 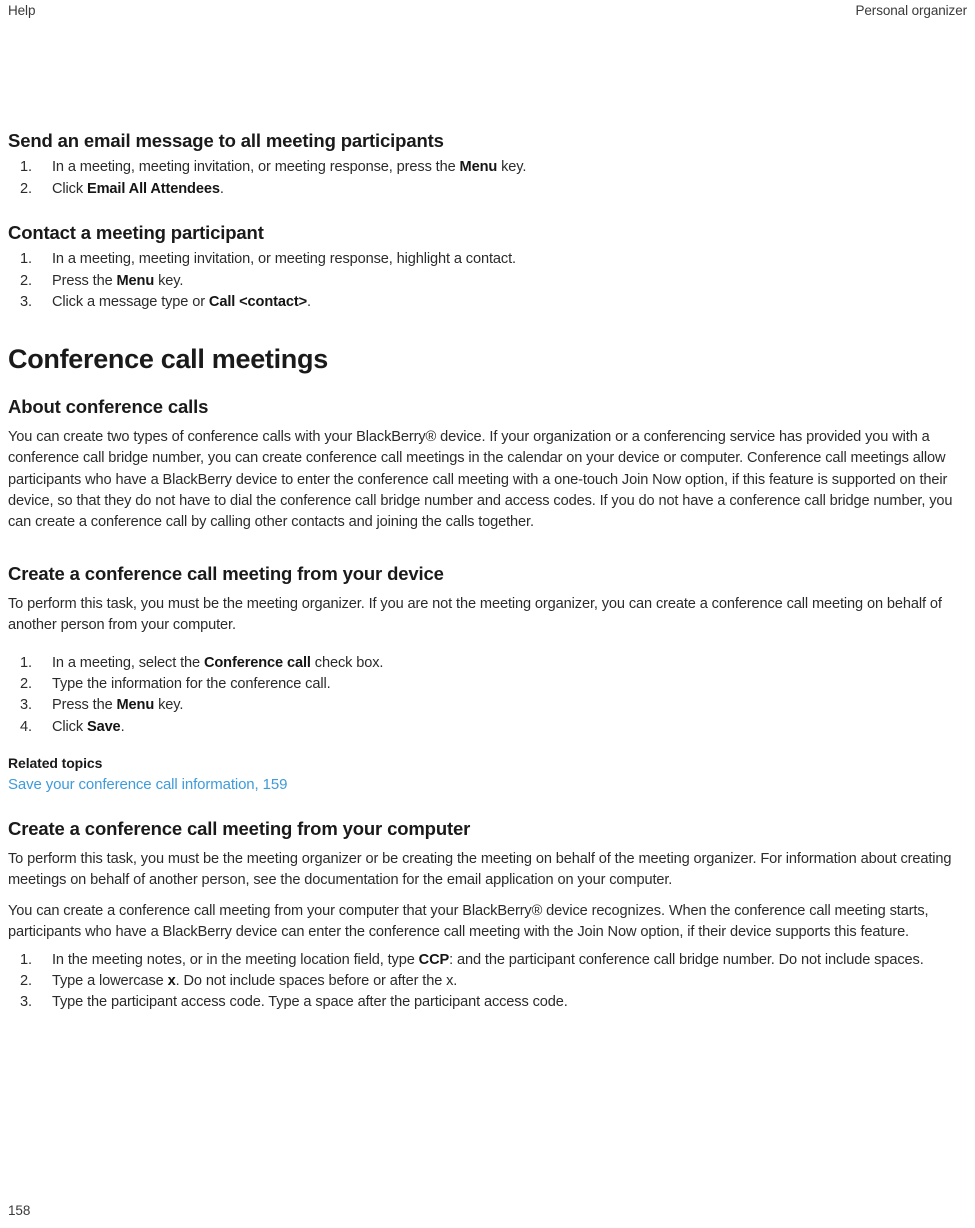 I want to click on header-left-label: Help, so click(x=22, y=10).